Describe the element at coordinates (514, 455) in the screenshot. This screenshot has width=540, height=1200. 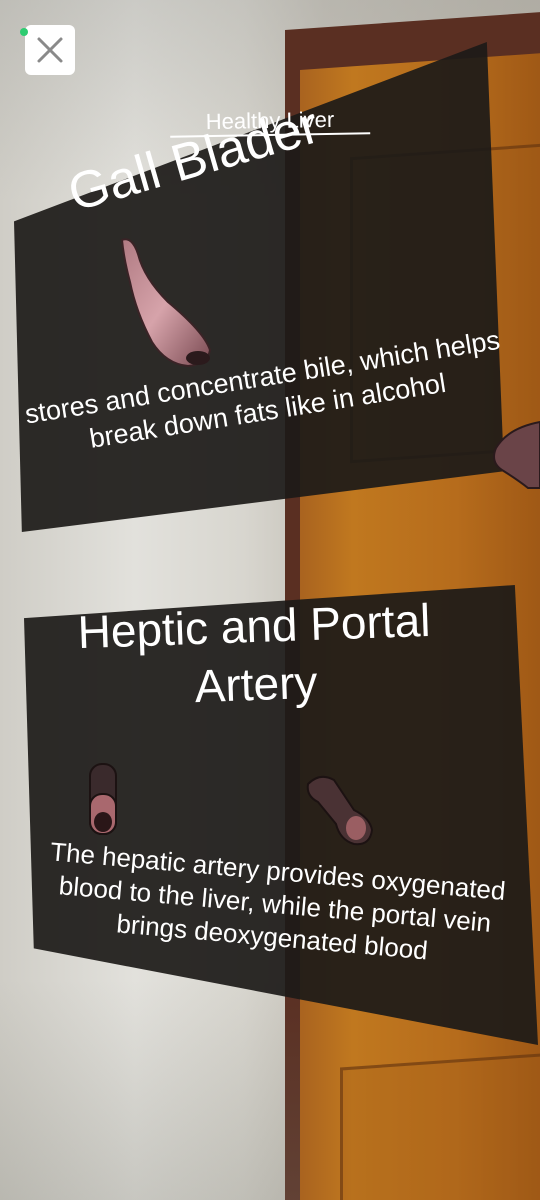
I see `partial-organ-model` at that location.